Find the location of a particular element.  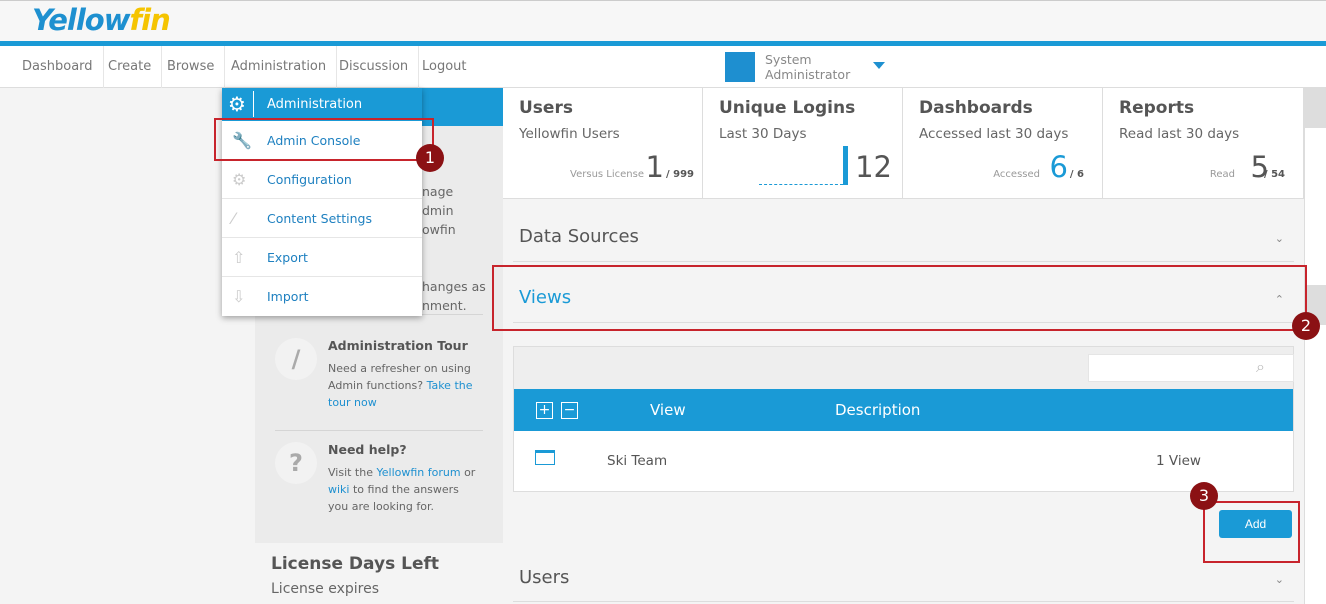

download-icon: ⇩ is located at coordinates (239, 296).